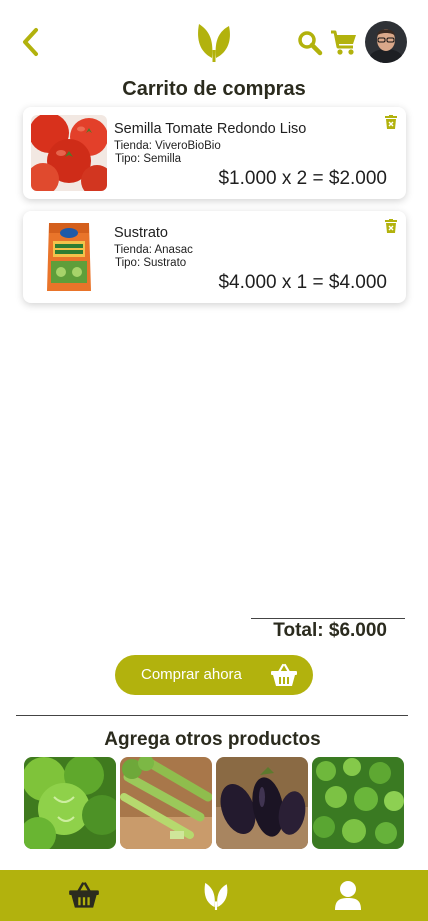 The height and width of the screenshot is (921, 428). I want to click on leaf-logo-icon, so click(214, 41).